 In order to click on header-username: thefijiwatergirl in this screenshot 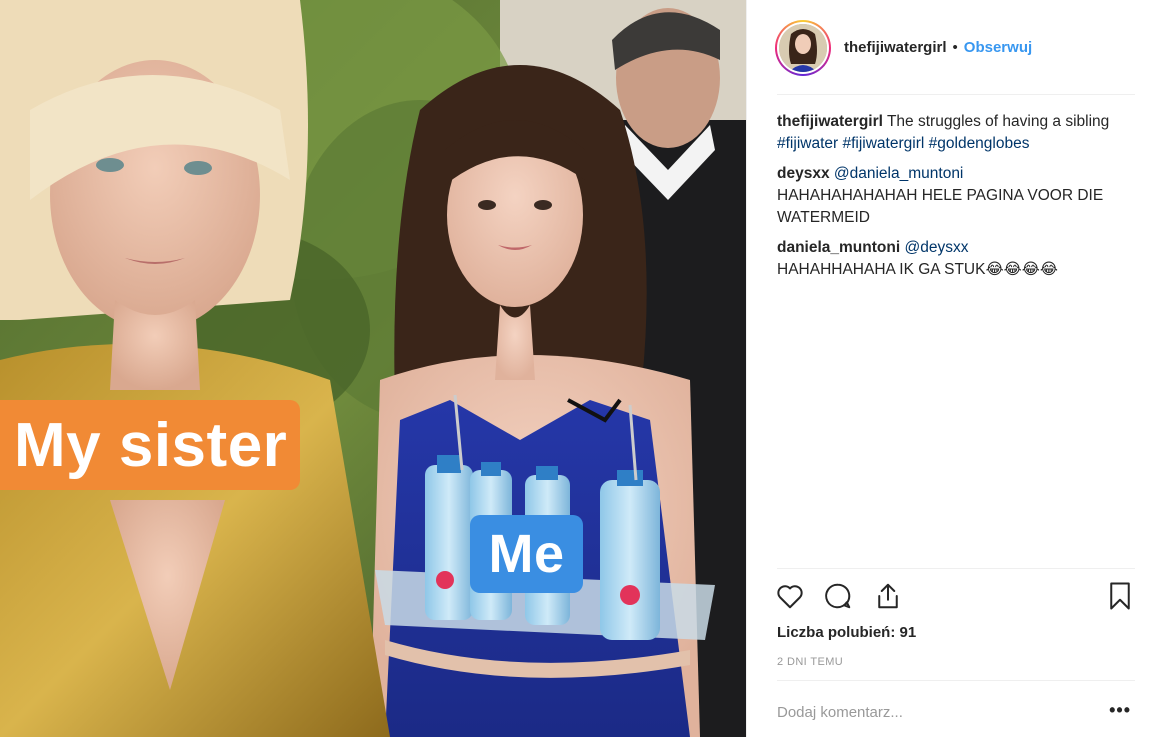, I will do `click(895, 47)`.